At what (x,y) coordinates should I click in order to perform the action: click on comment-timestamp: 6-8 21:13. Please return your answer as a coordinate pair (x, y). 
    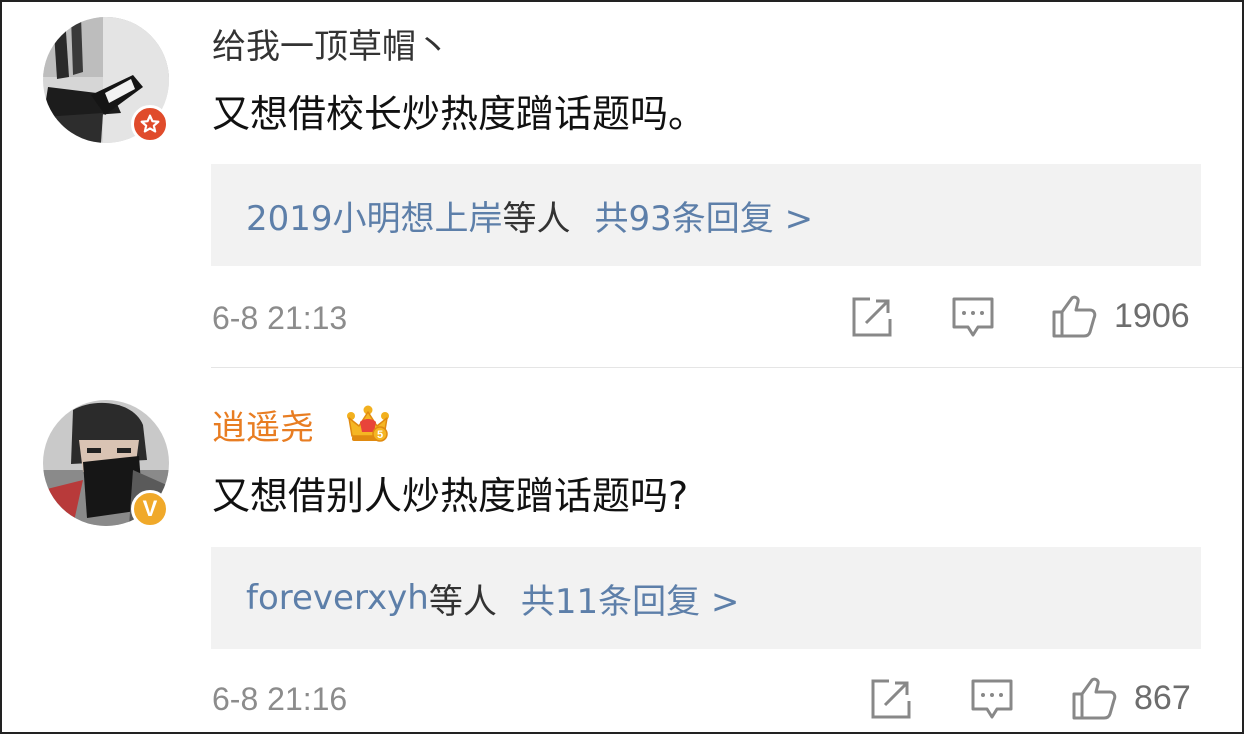
    Looking at the image, I should click on (280, 318).